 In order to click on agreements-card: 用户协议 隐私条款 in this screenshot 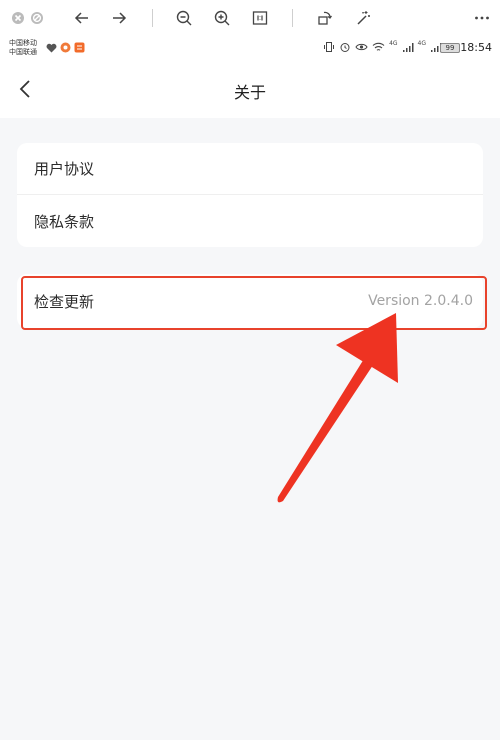, I will do `click(250, 195)`.